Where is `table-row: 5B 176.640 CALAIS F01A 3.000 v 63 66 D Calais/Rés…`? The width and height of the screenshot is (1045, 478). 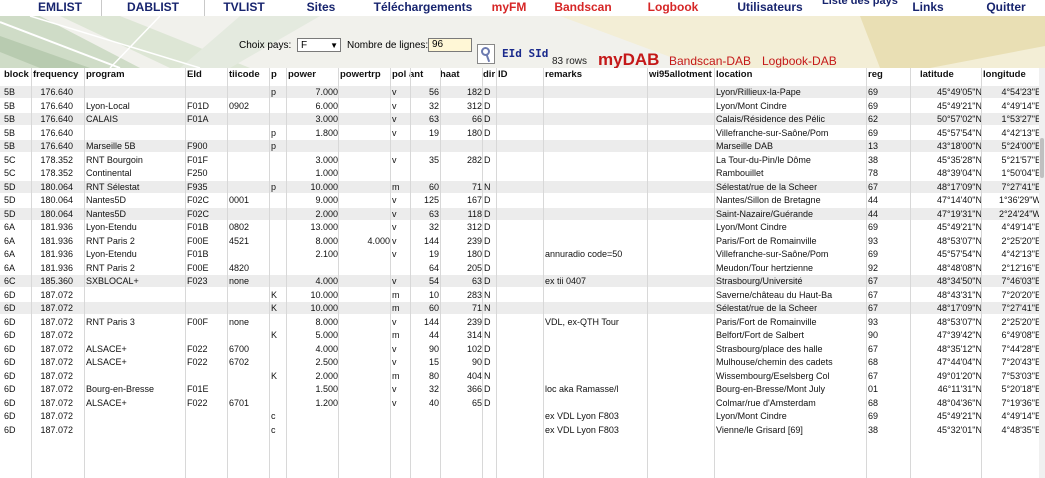
table-row: 5B 176.640 CALAIS F01A 3.000 v 63 66 D Calais/Rés… is located at coordinates (522, 119).